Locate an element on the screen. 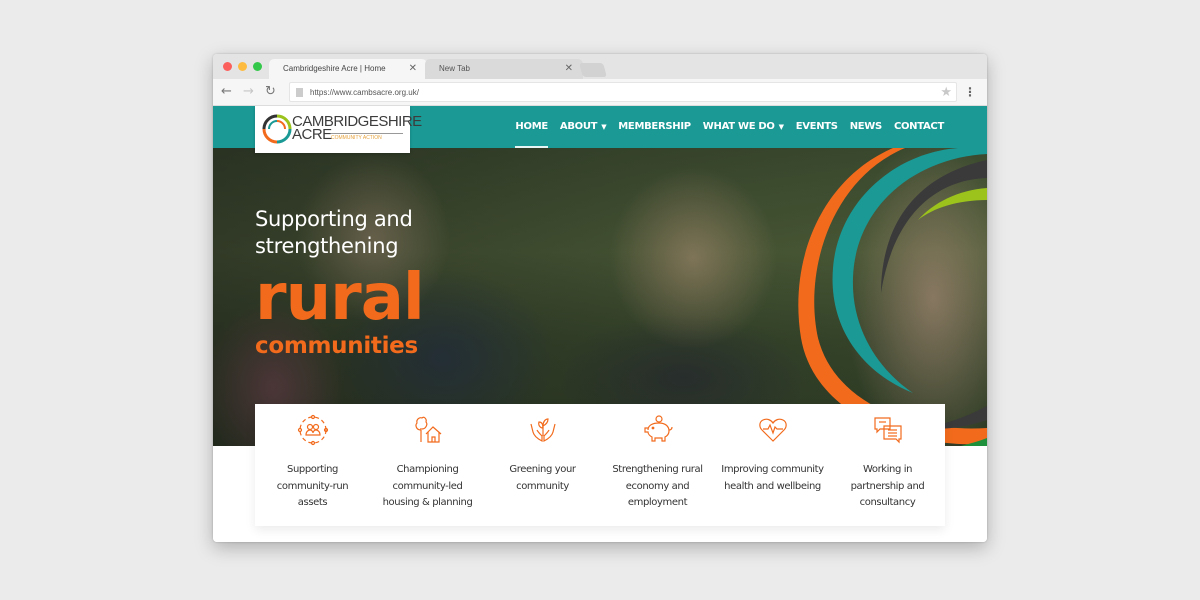  nav-news: NEWS is located at coordinates (866, 127).